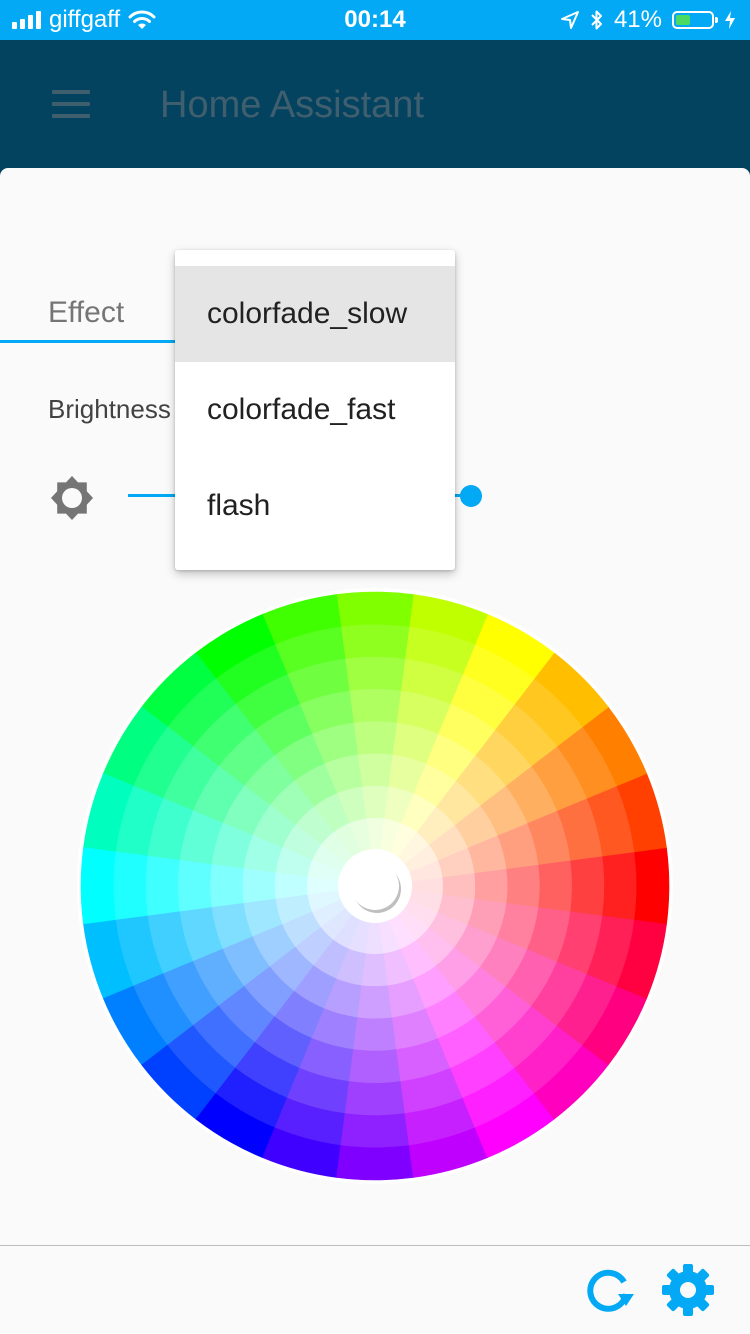  What do you see at coordinates (730, 20) in the screenshot?
I see `charging-bolt-icon` at bounding box center [730, 20].